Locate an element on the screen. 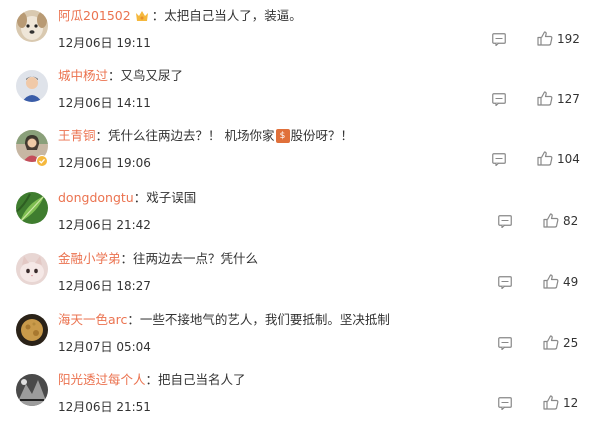 The height and width of the screenshot is (432, 600). comment-item: 金融小学弟 ： 往两边去一点？凭什么 12月06日 18:27 49 is located at coordinates (300, 281).